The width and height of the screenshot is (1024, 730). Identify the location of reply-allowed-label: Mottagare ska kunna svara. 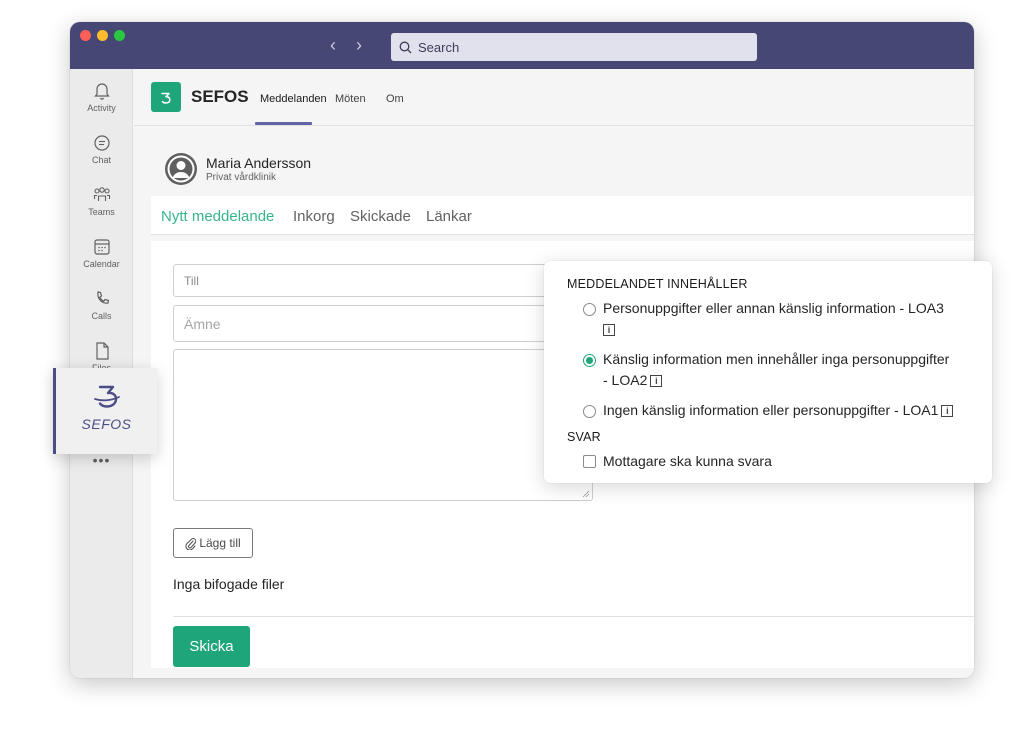
(687, 461).